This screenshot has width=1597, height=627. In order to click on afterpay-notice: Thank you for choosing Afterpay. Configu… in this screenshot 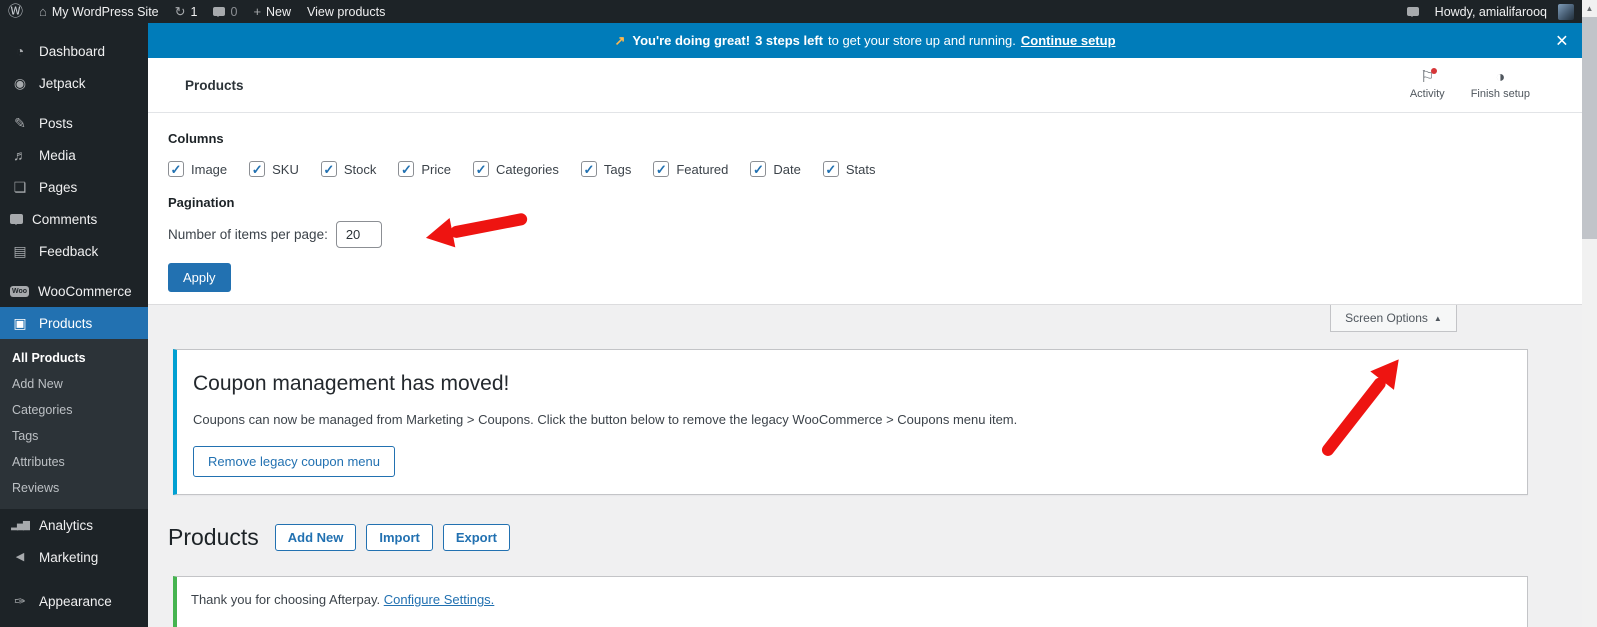, I will do `click(850, 601)`.